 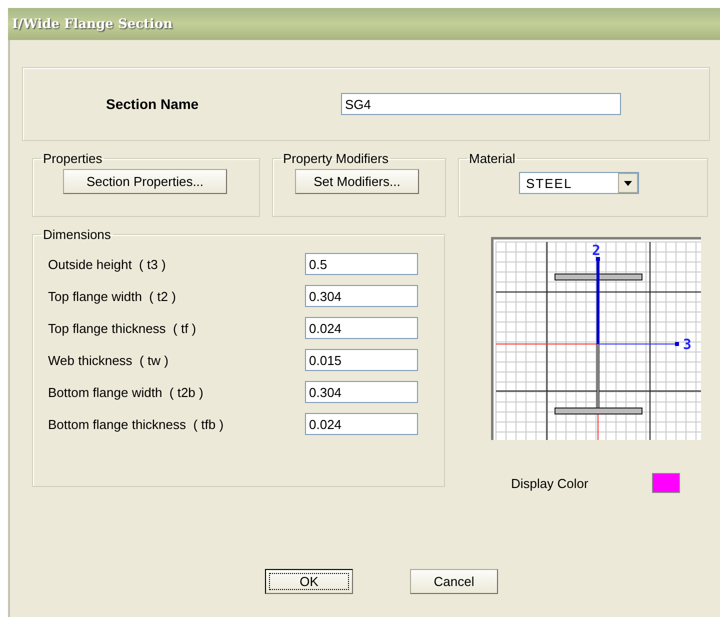 I want to click on window-title: I/Wide Flange Section, so click(x=92, y=24).